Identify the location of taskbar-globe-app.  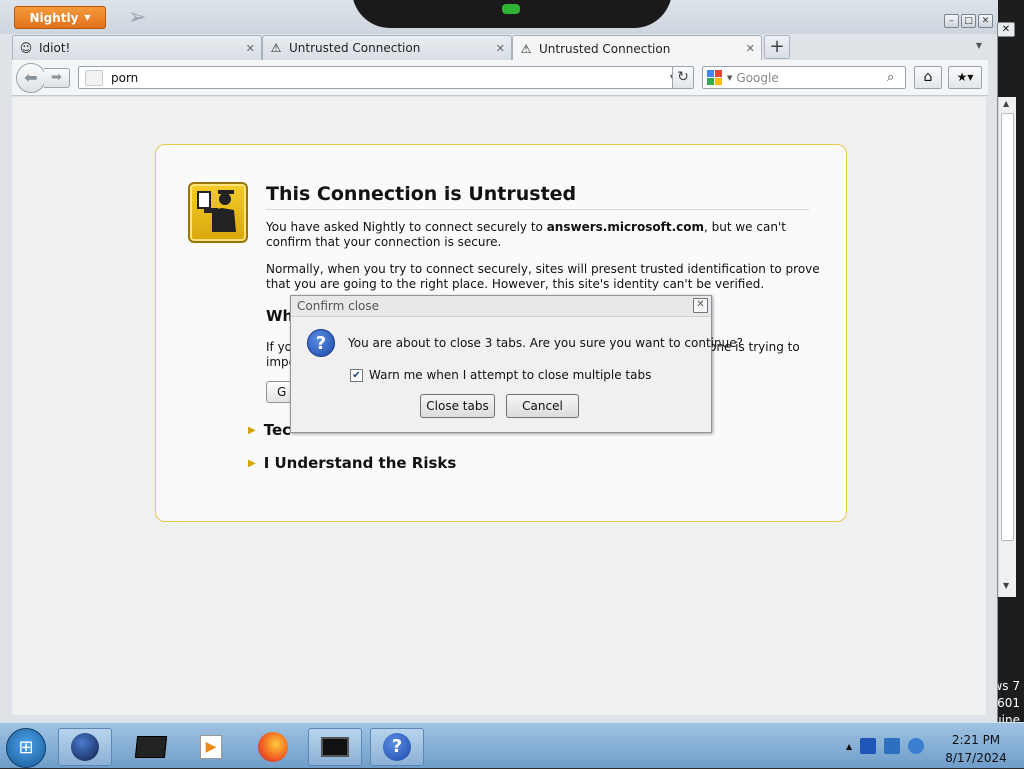
(85, 747).